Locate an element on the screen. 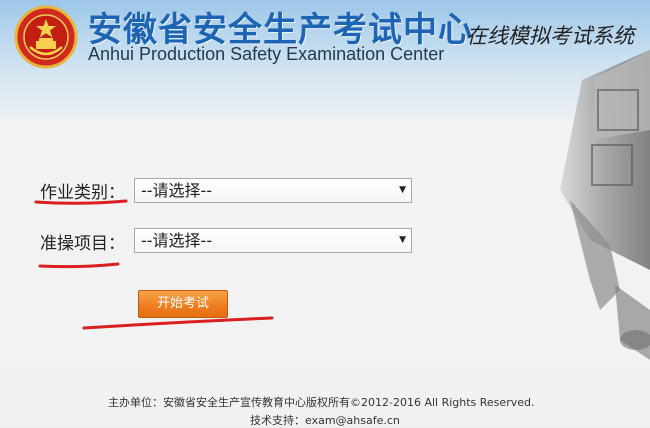 Image resolution: width=650 pixels, height=428 pixels. underline-operation-item is located at coordinates (79, 265).